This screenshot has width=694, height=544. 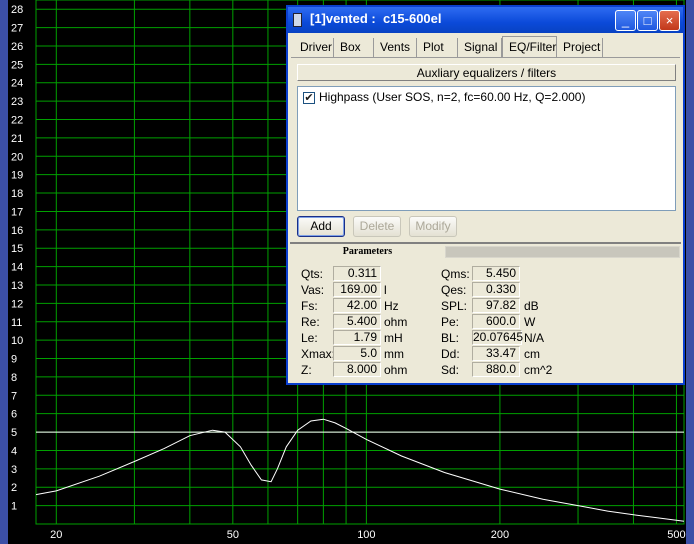 What do you see at coordinates (357, 289) in the screenshot?
I see `param-value-vas: 169.00` at bounding box center [357, 289].